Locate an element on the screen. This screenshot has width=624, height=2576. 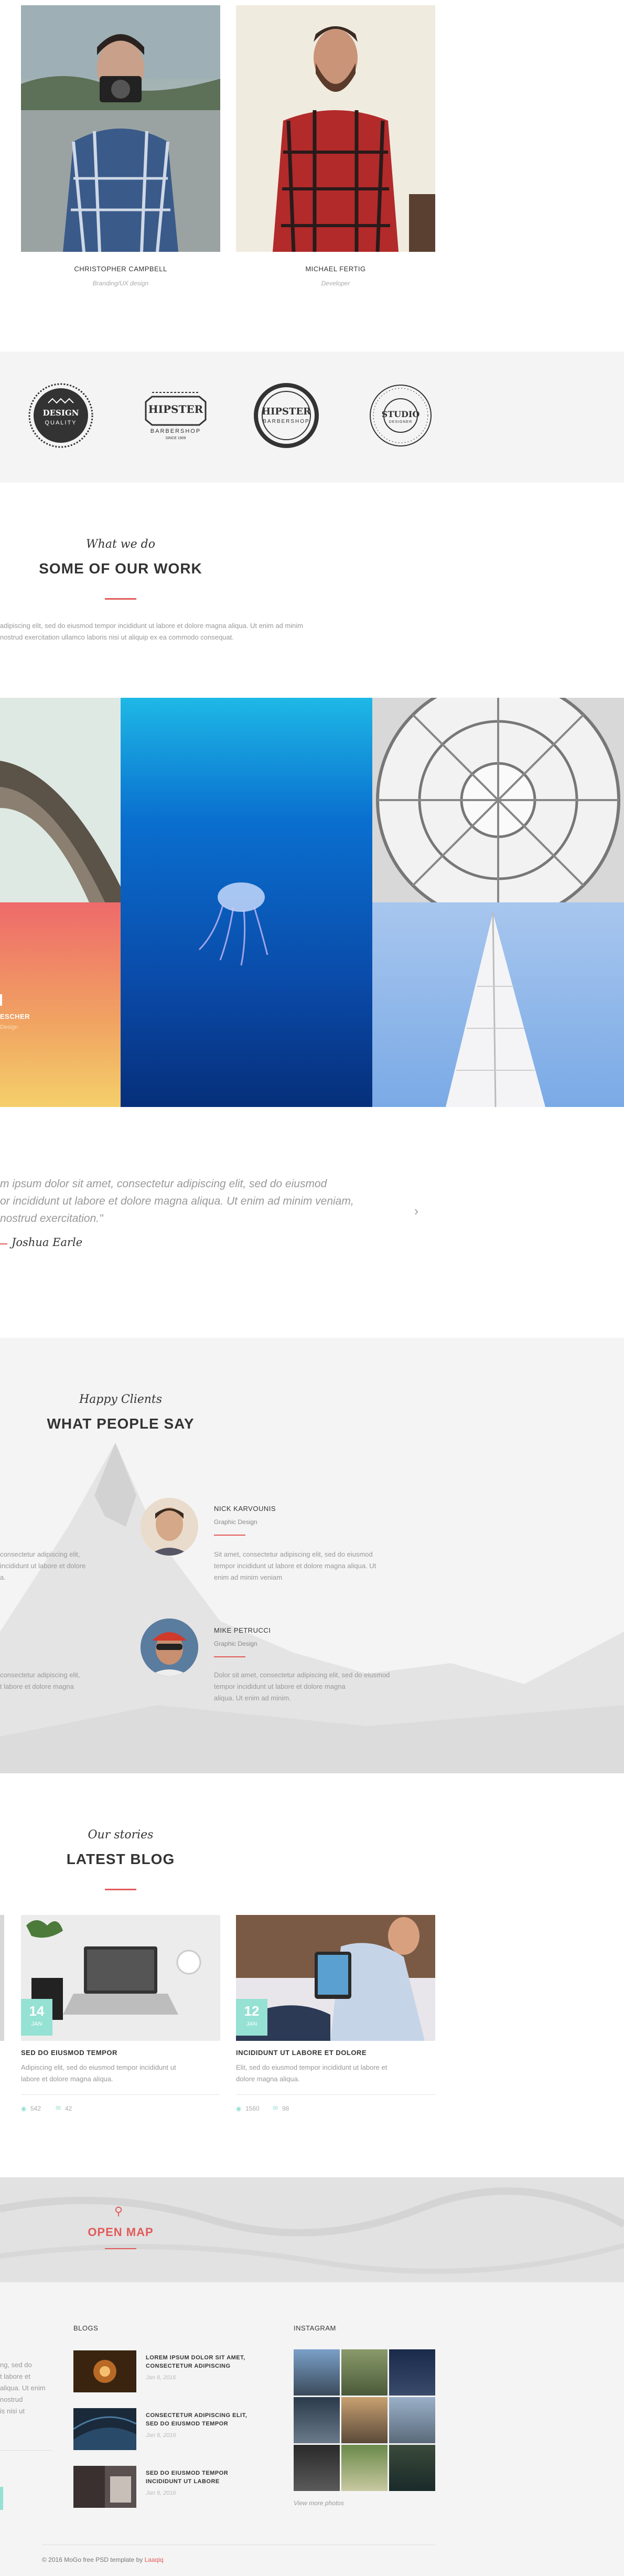
blog-post-2-comments: 98 is located at coordinates (286, 2108).